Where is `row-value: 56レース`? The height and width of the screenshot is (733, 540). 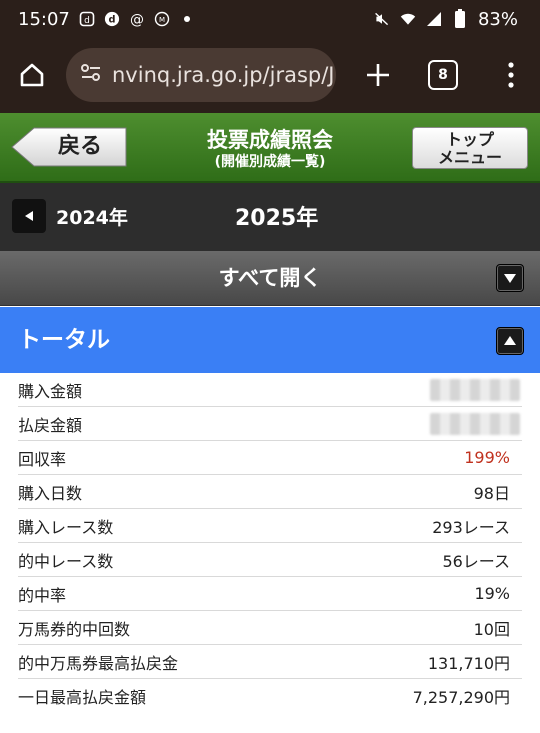
row-value: 56レース is located at coordinates (476, 561).